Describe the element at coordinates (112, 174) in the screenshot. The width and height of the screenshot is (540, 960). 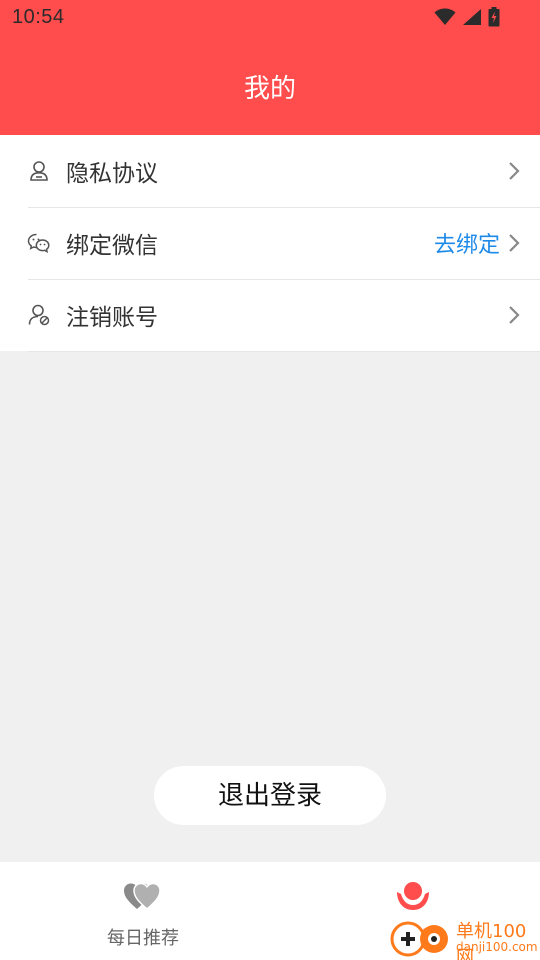
I see `privacy-policy-label: 隐私协议` at that location.